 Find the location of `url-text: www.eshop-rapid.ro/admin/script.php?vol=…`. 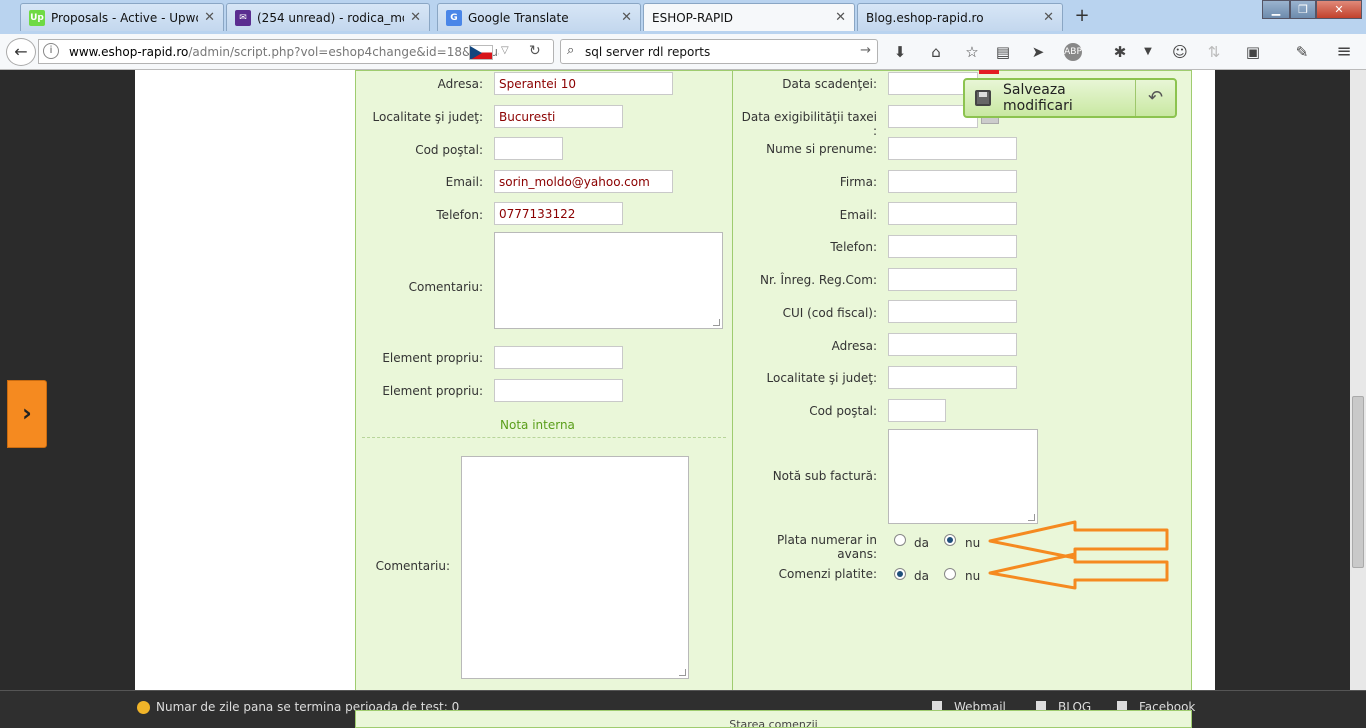

url-text: www.eshop-rapid.ro/admin/script.php?vol=… is located at coordinates (284, 52).